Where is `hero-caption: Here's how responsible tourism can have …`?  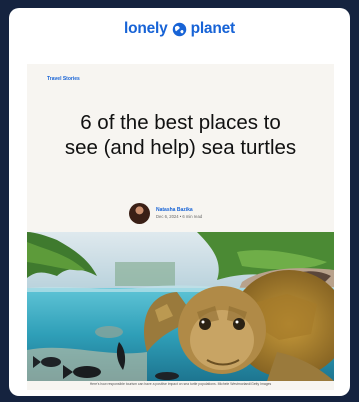
hero-caption: Here's how responsible tourism can have … is located at coordinates (180, 384).